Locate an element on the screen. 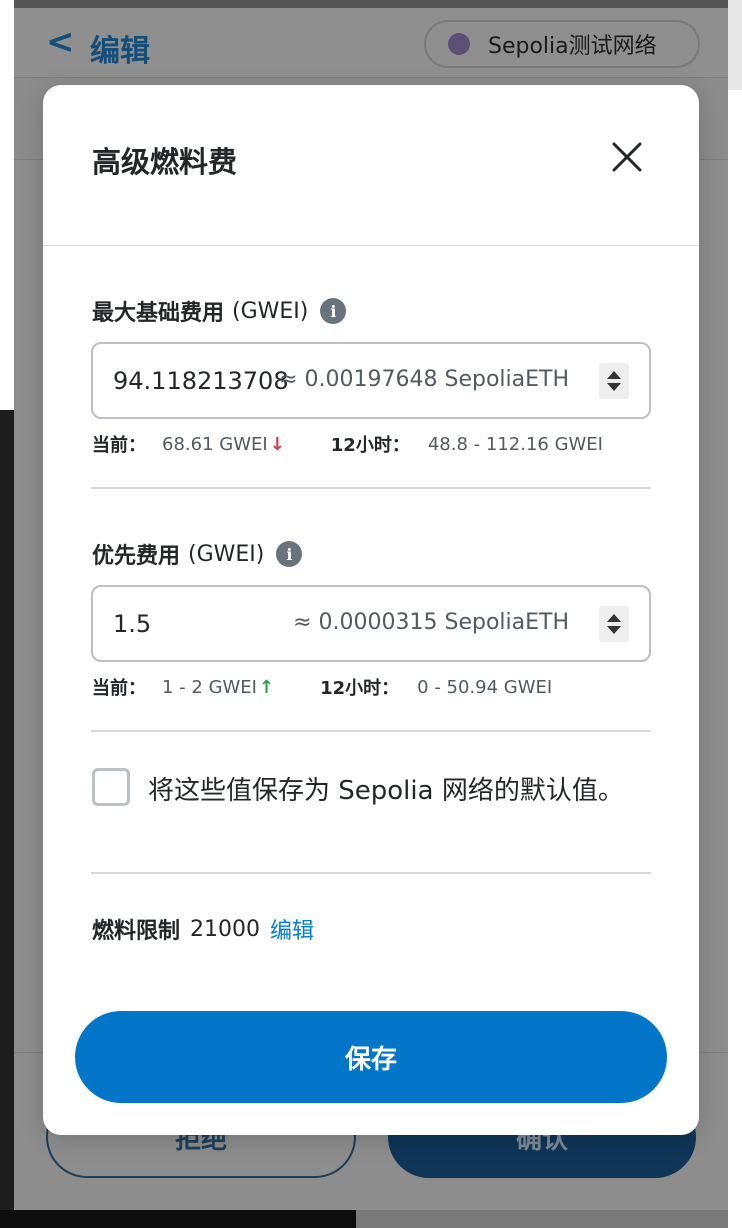 The width and height of the screenshot is (742, 1228). max-base-fee-unit: (GWEI) is located at coordinates (270, 311).